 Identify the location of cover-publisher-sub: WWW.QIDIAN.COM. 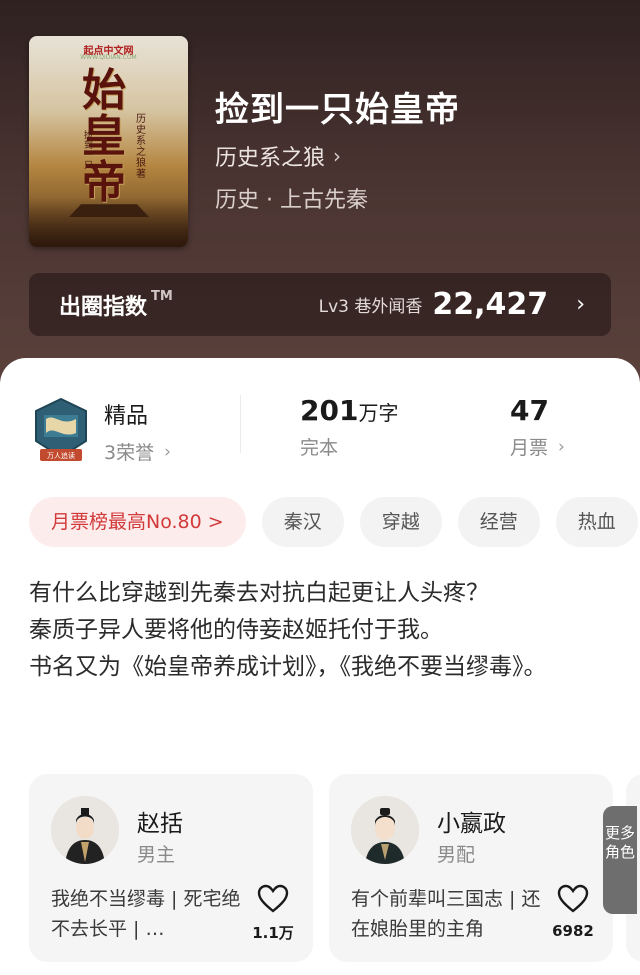
(108, 57).